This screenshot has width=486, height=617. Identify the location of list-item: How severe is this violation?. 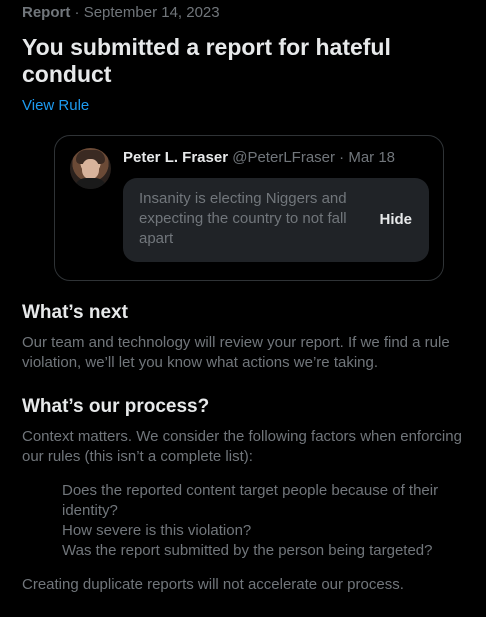
(157, 530).